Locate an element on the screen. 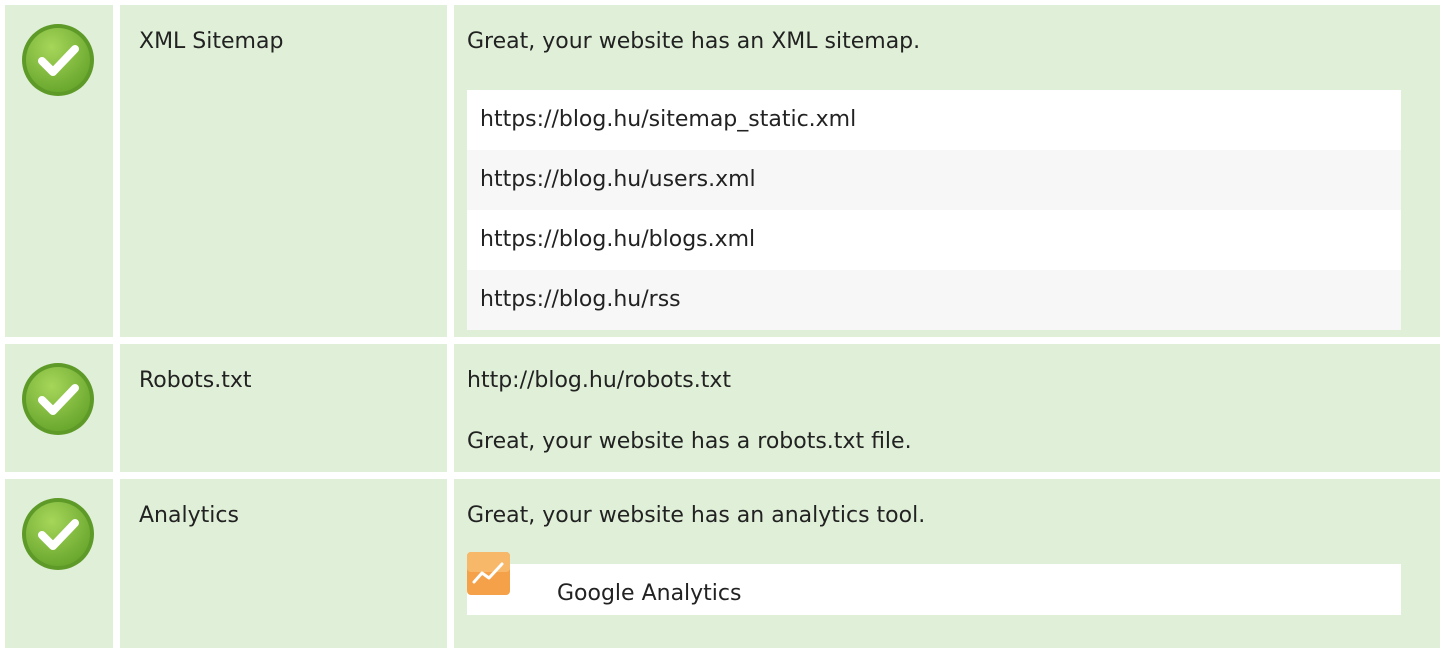  row-label: Robots.txt is located at coordinates (195, 380).